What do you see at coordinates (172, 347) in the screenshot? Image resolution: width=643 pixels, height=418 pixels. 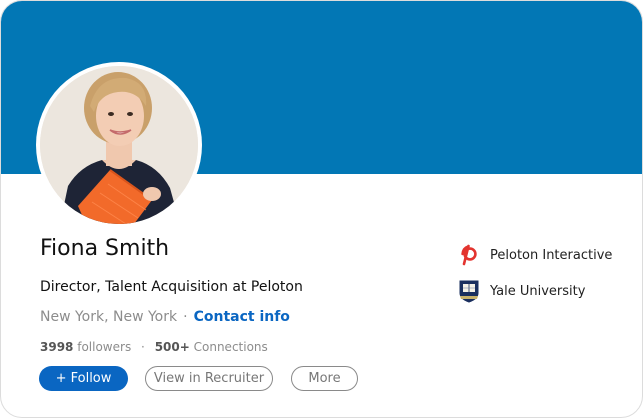 I see `connections-count: 500+` at bounding box center [172, 347].